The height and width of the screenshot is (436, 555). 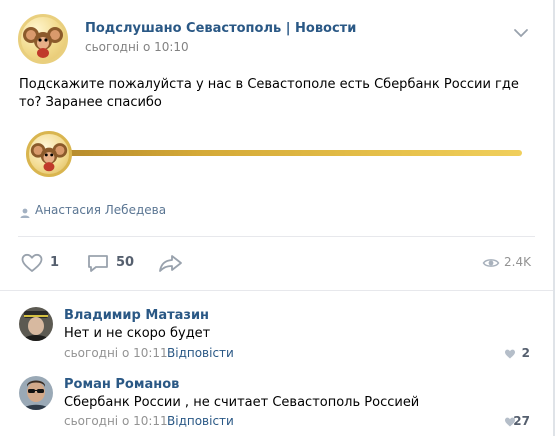 I want to click on chevron-down-icon, so click(x=521, y=31).